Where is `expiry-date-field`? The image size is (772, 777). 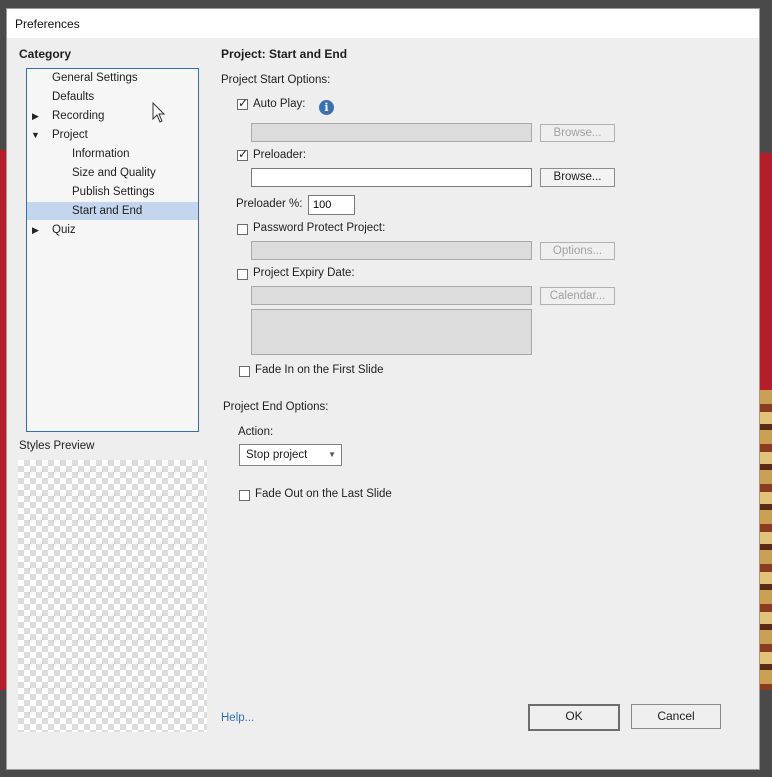
expiry-date-field is located at coordinates (391, 295).